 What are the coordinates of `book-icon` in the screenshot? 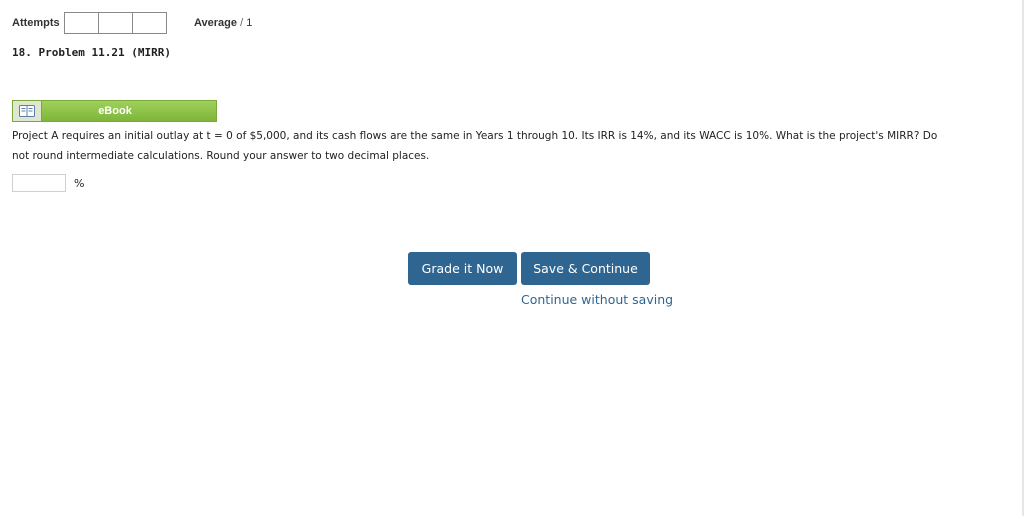 It's located at (27, 111).